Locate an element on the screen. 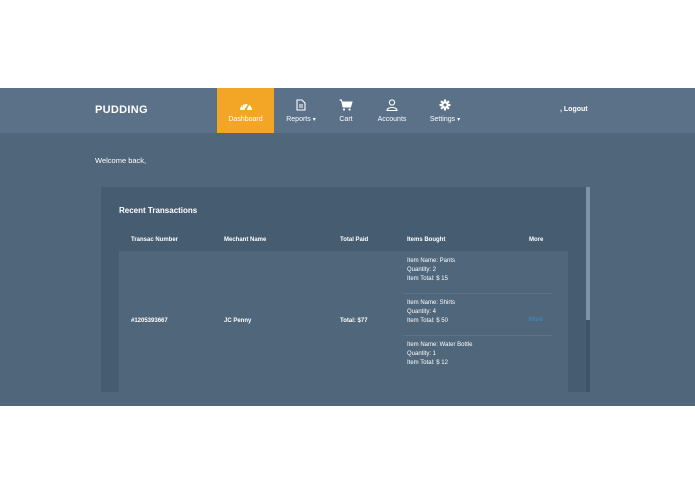  file-icon is located at coordinates (301, 105).